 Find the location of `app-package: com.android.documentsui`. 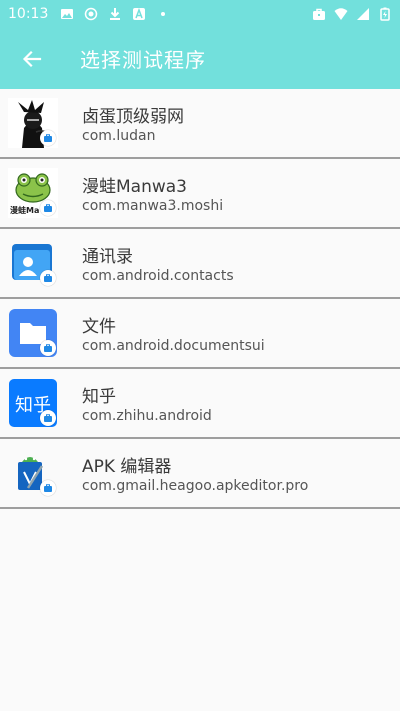

app-package: com.android.documentsui is located at coordinates (173, 346).